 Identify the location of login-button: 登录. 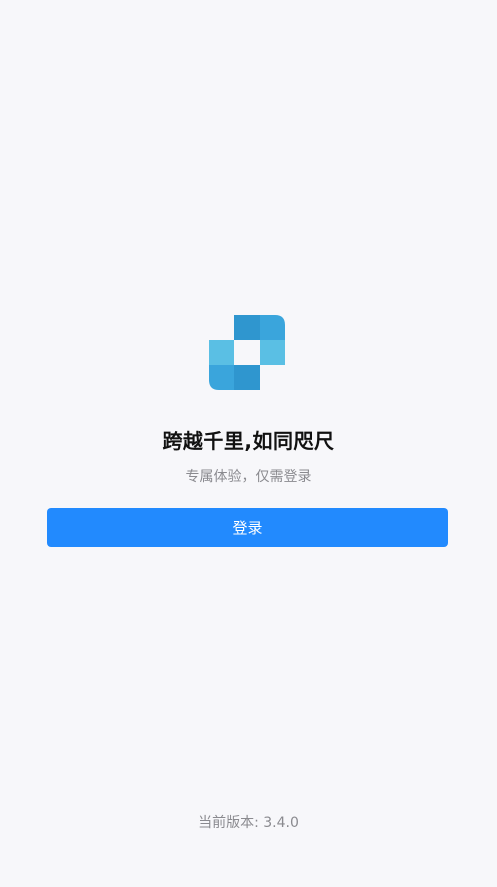
(247, 527).